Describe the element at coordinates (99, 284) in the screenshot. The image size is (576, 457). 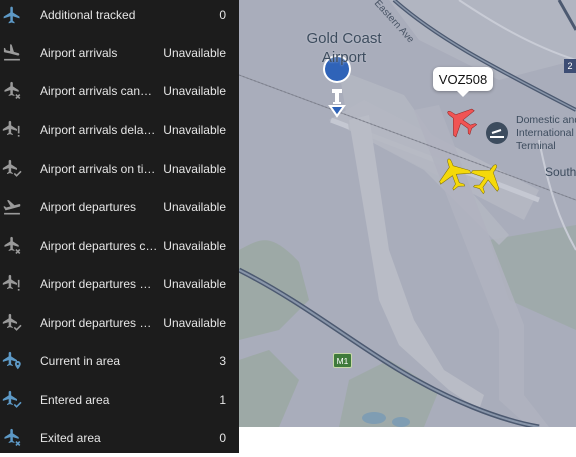
I see `list-item-label: Airport departures delayed` at that location.